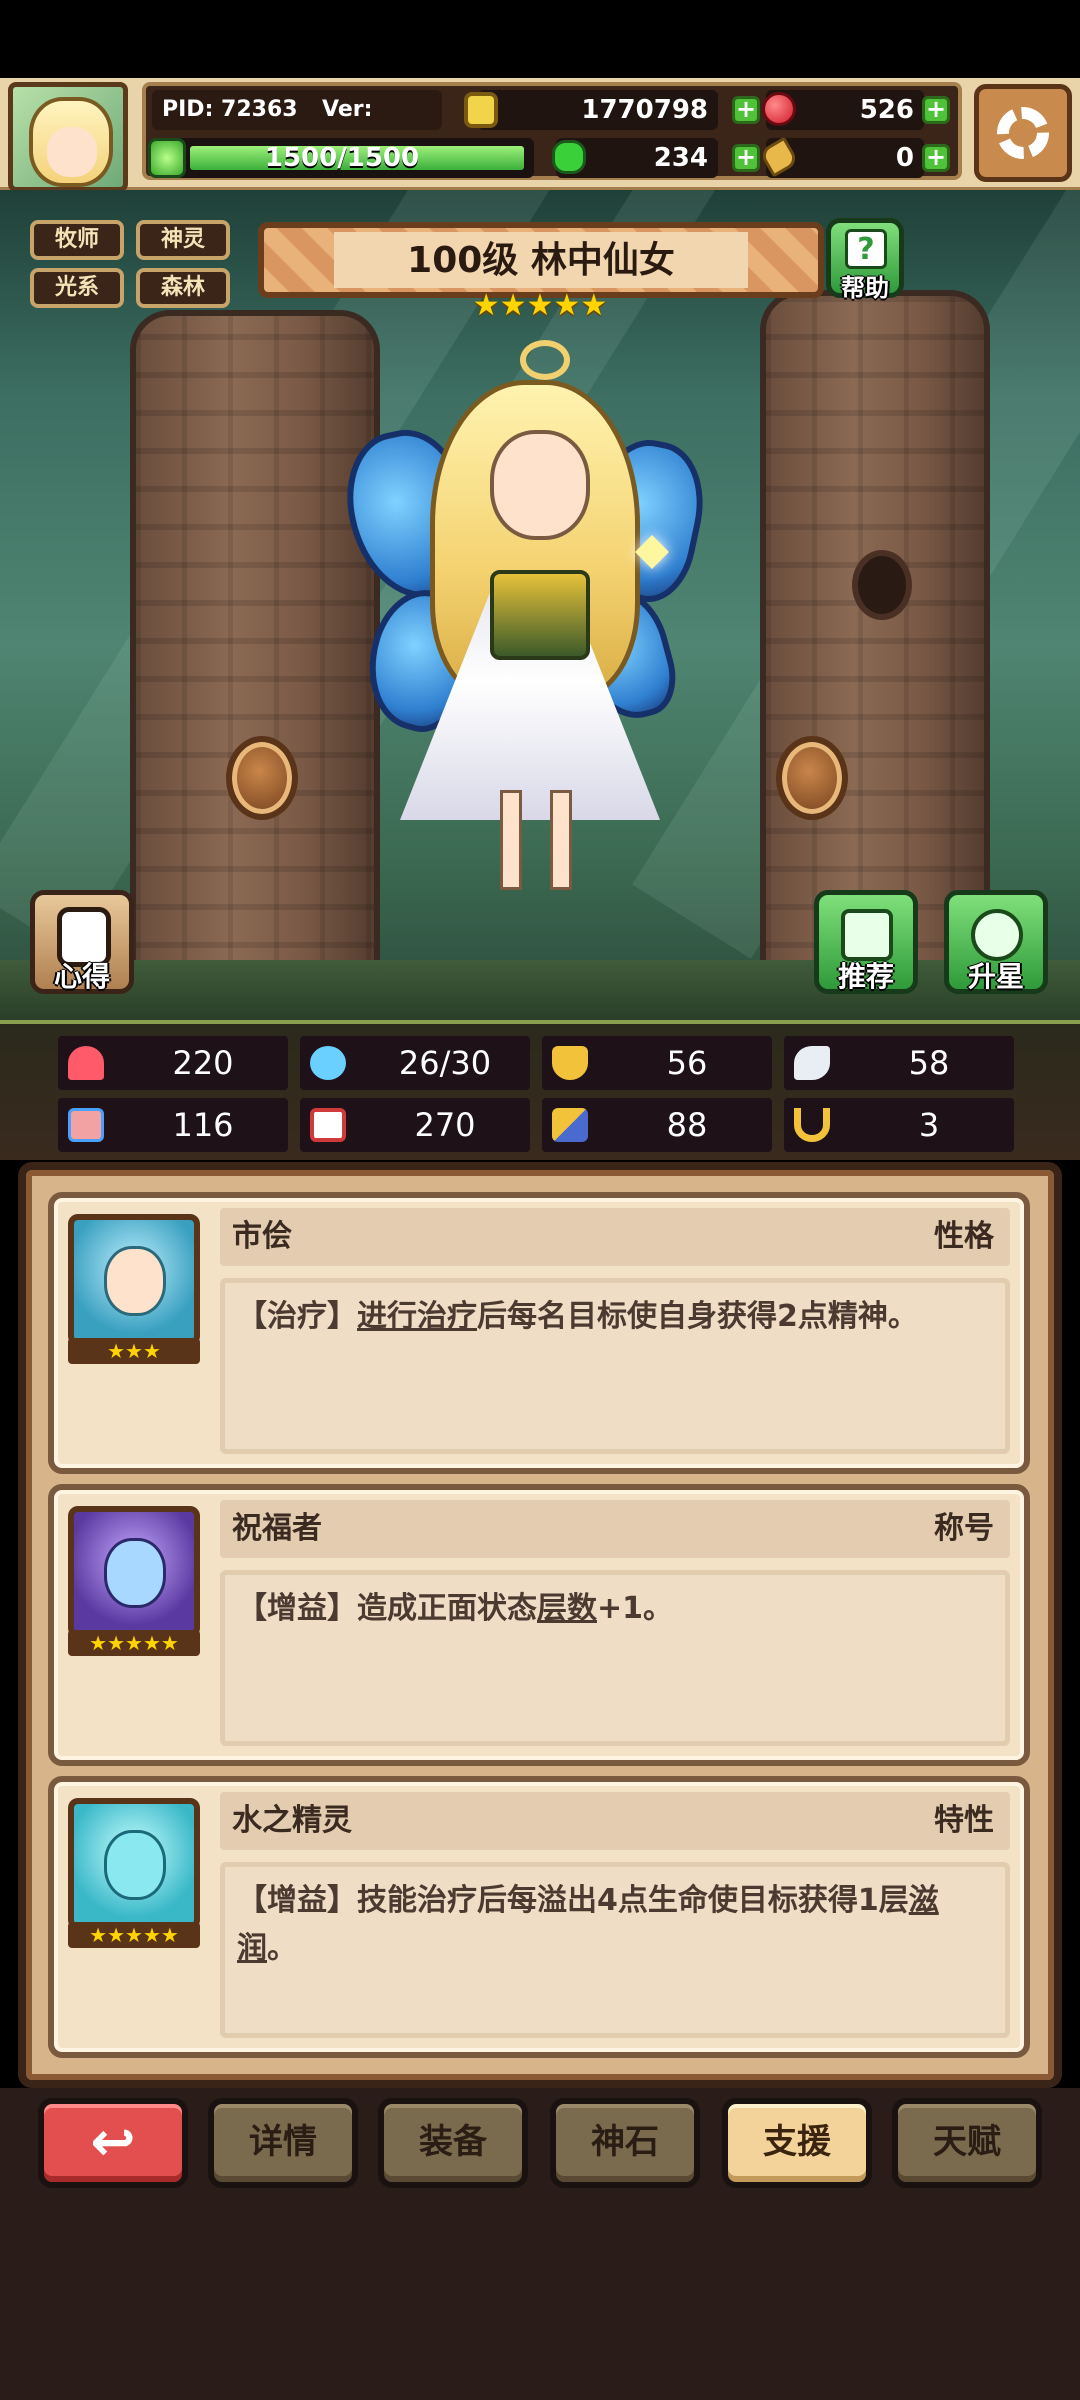 Image resolution: width=1080 pixels, height=2400 pixels. I want to click on exp-text: 1500/1500, so click(342, 158).